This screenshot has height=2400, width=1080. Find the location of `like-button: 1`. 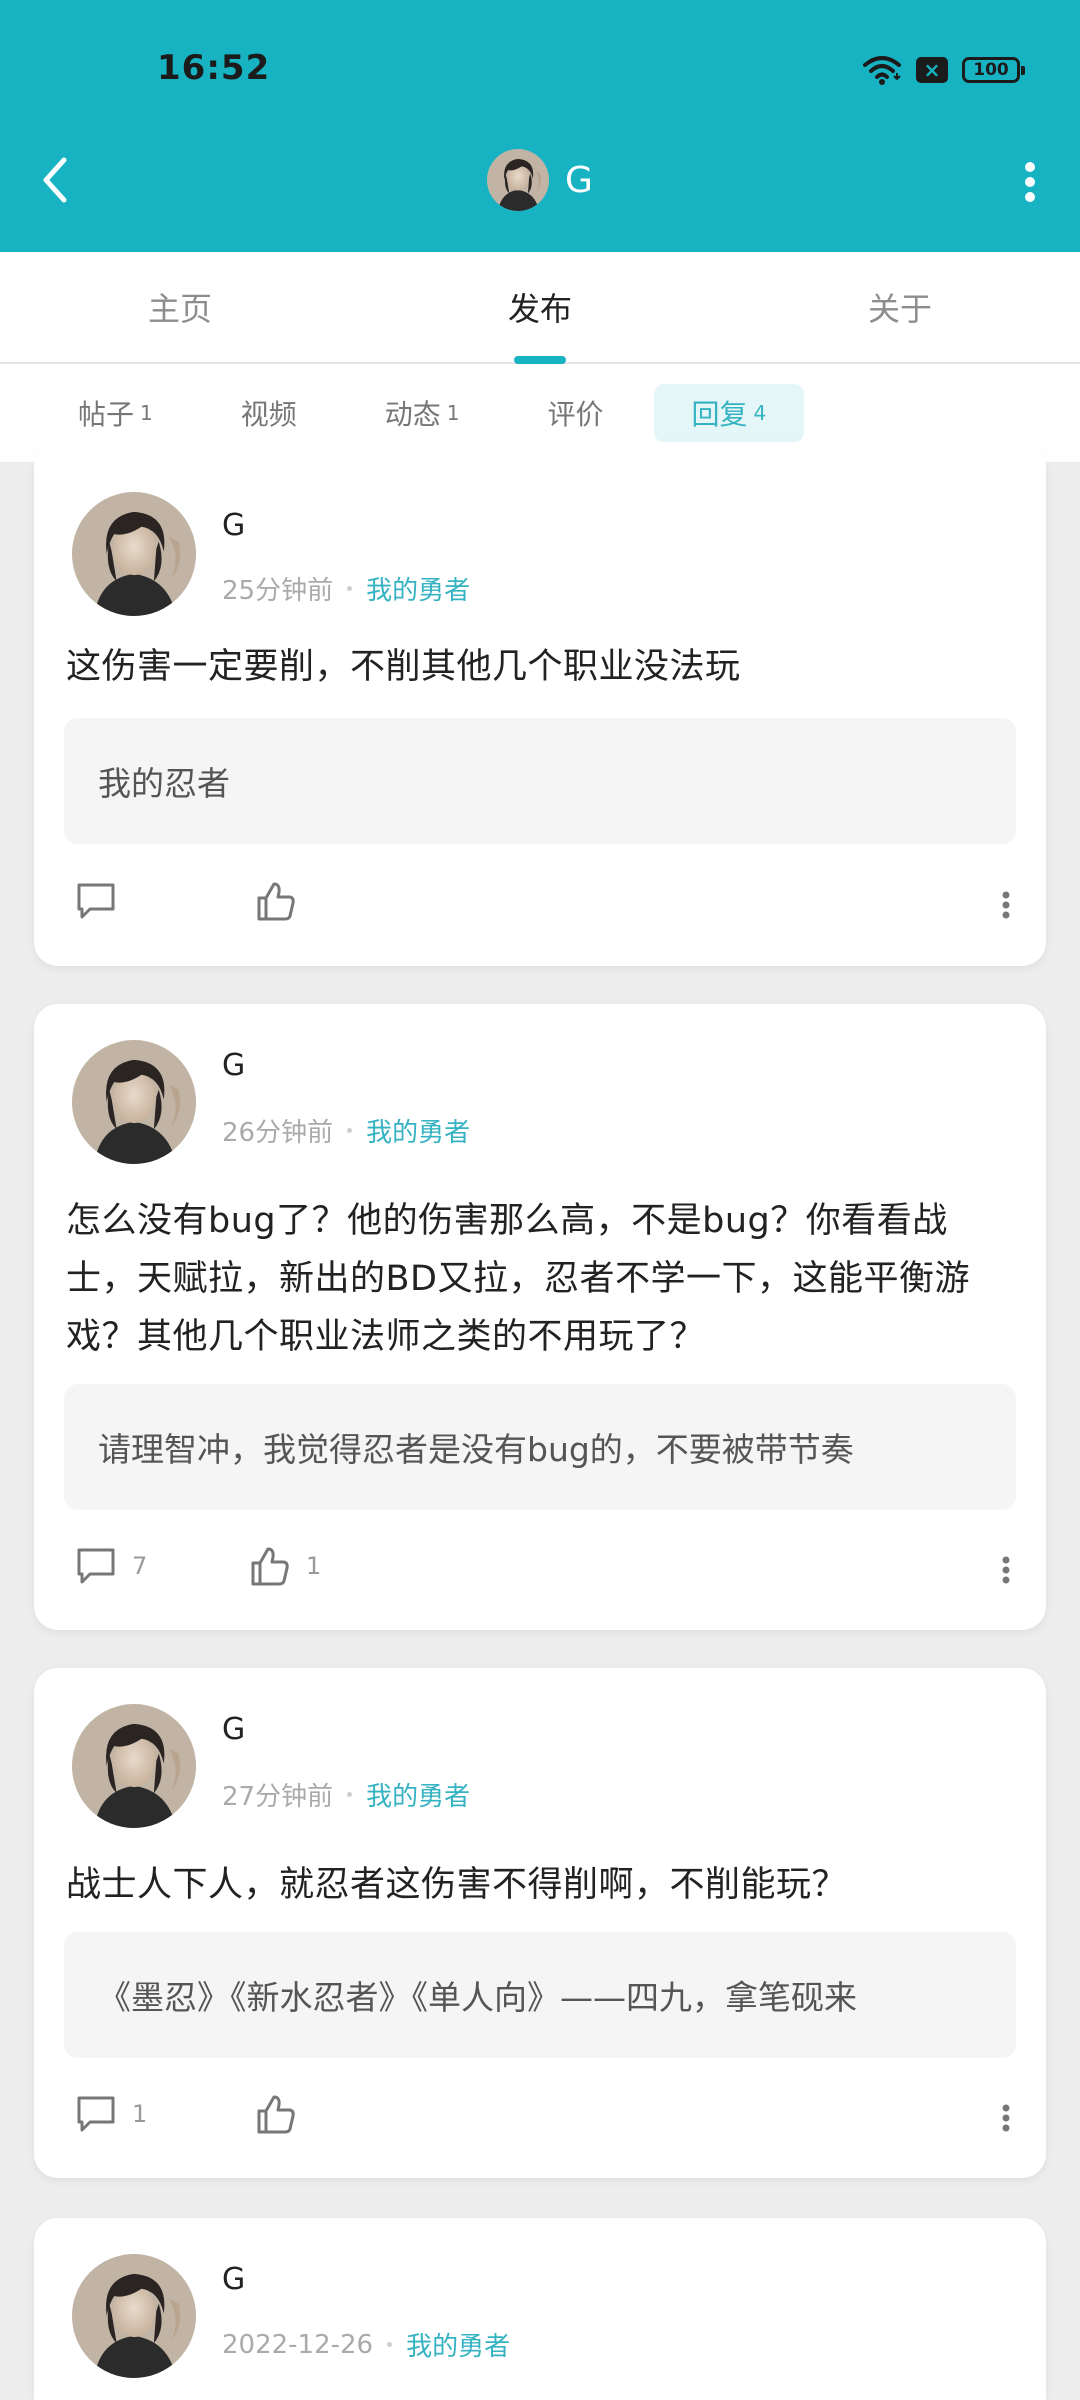

like-button: 1 is located at coordinates (284, 1566).